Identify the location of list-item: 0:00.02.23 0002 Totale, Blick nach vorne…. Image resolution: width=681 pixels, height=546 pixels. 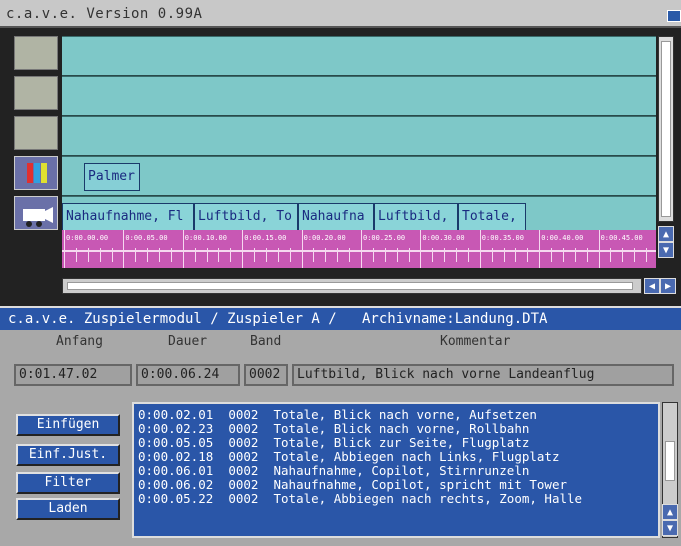
(333, 428).